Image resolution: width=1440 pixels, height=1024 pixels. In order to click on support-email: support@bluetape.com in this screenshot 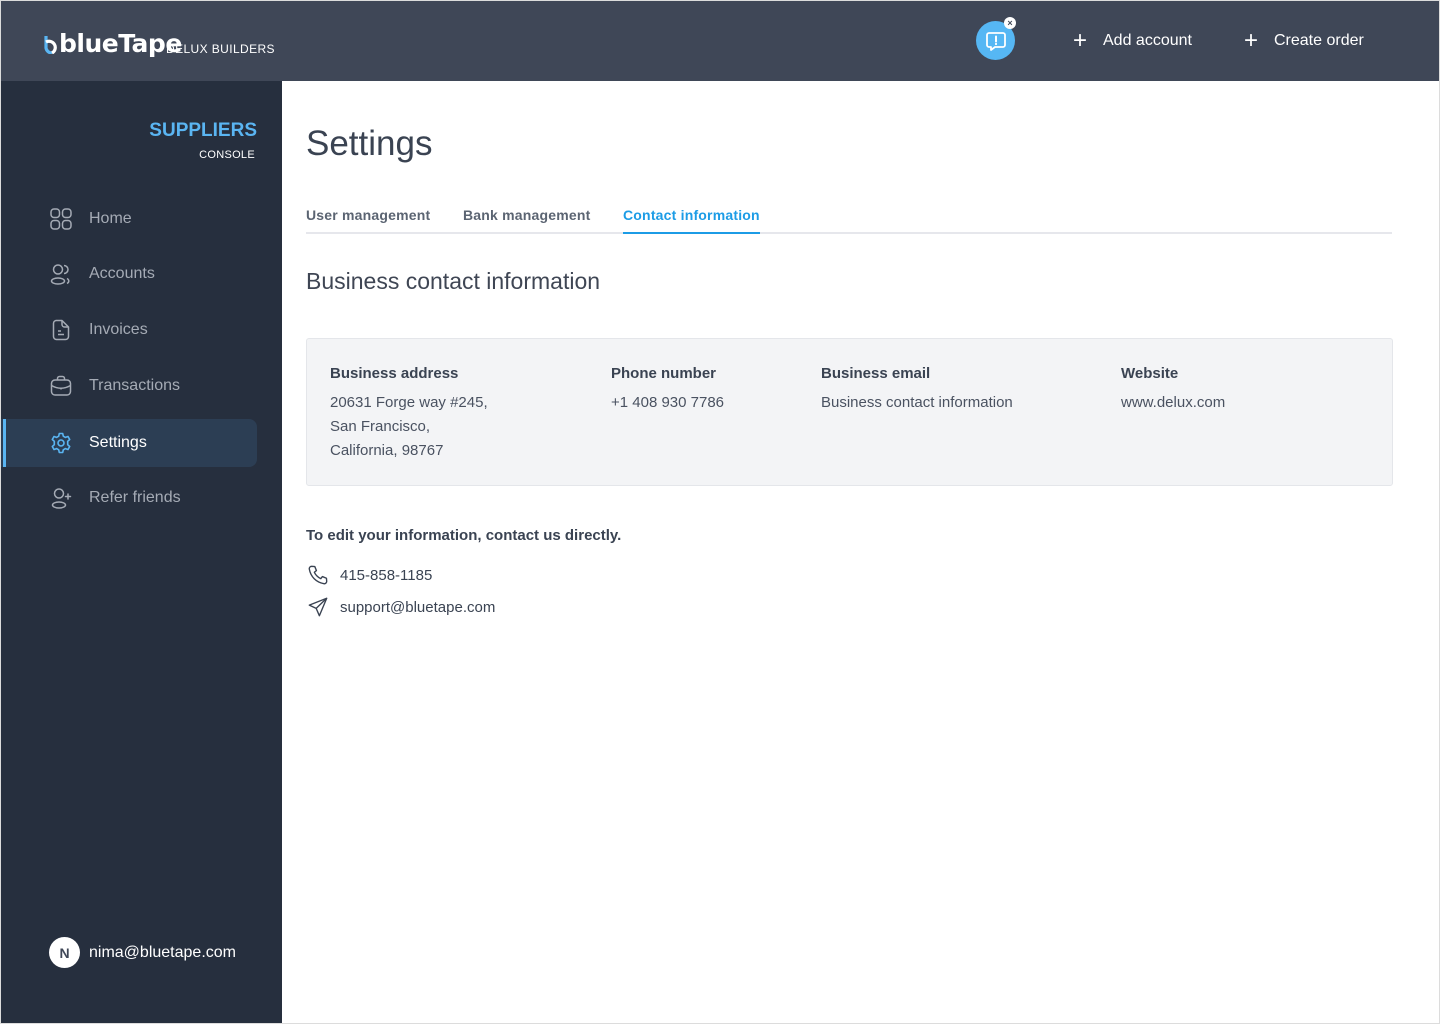, I will do `click(418, 607)`.